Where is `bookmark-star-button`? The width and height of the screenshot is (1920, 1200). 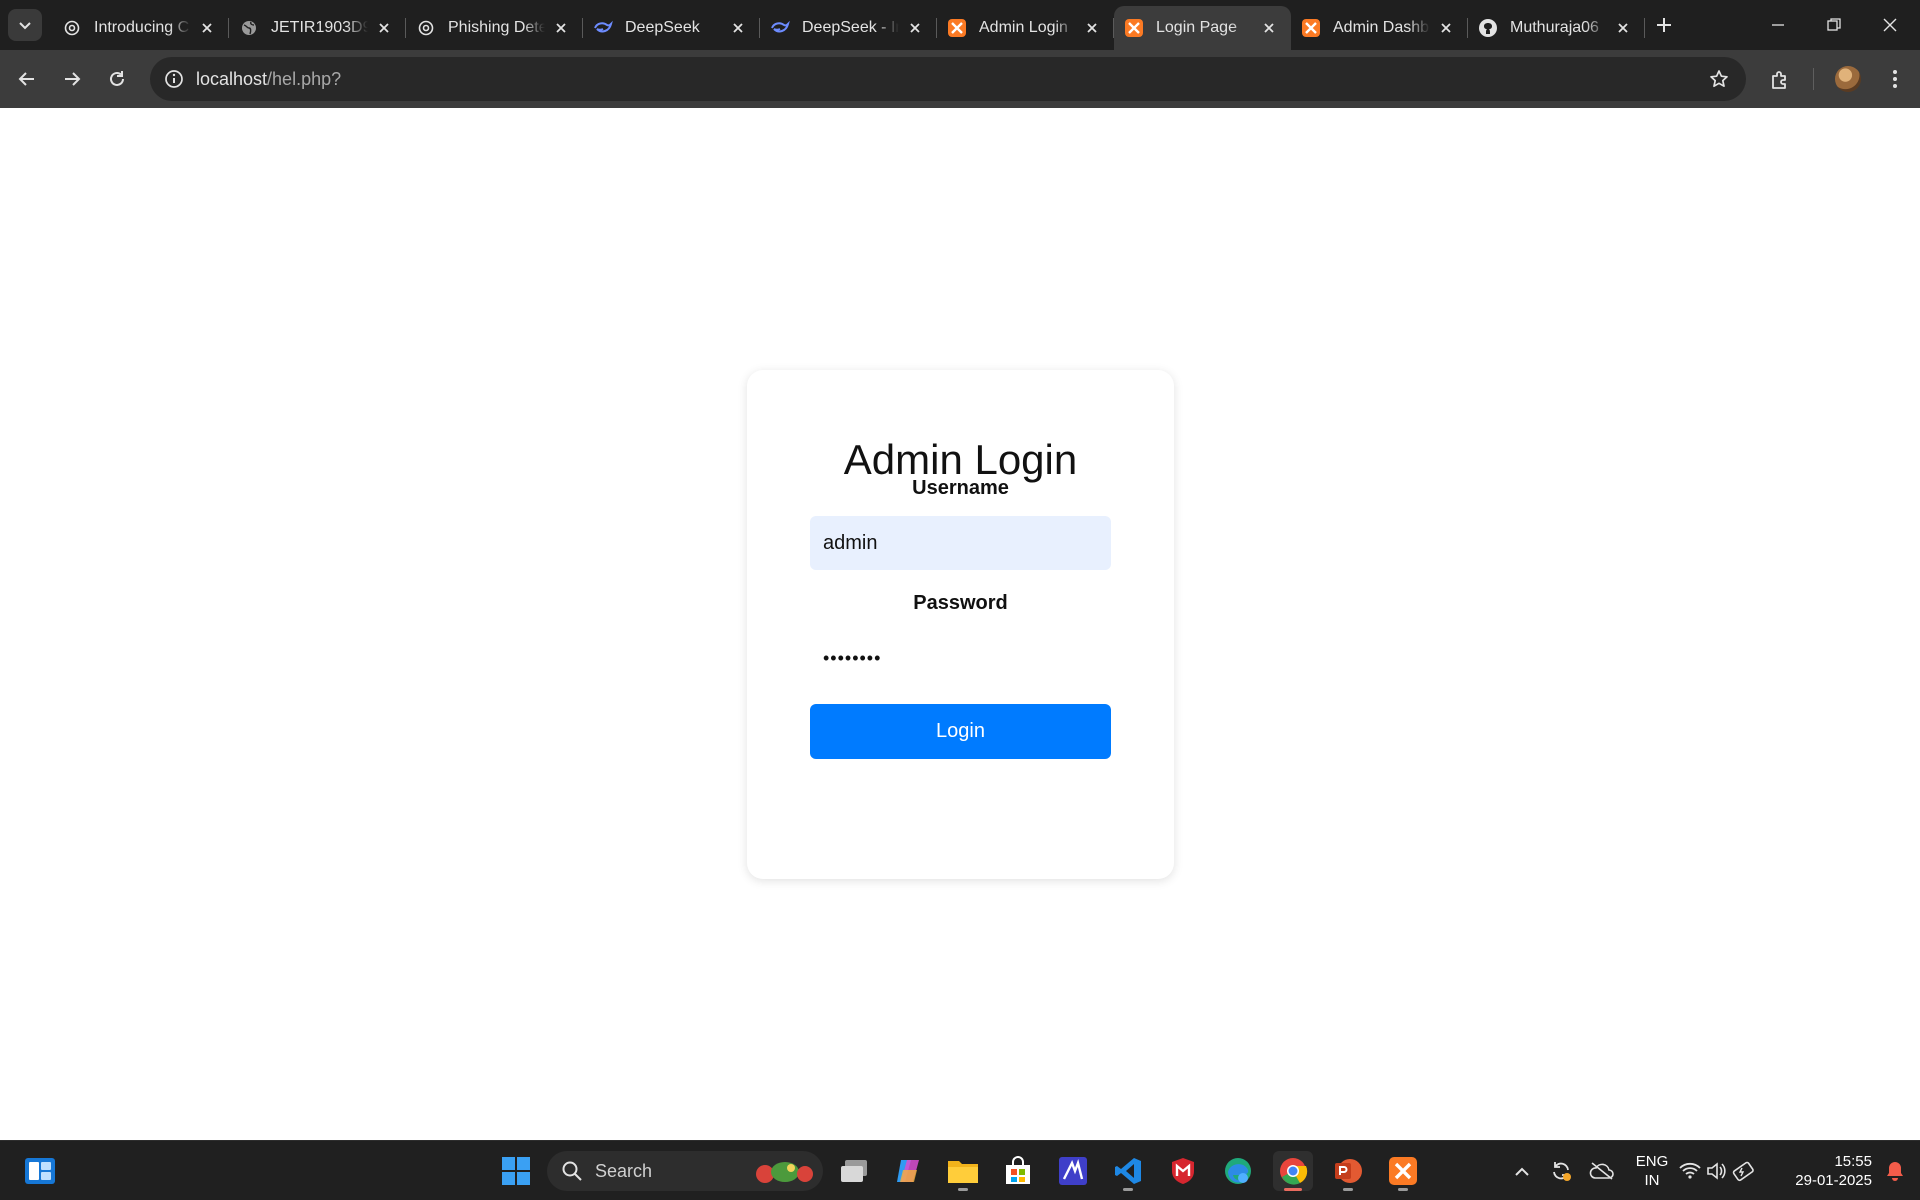 bookmark-star-button is located at coordinates (1719, 79).